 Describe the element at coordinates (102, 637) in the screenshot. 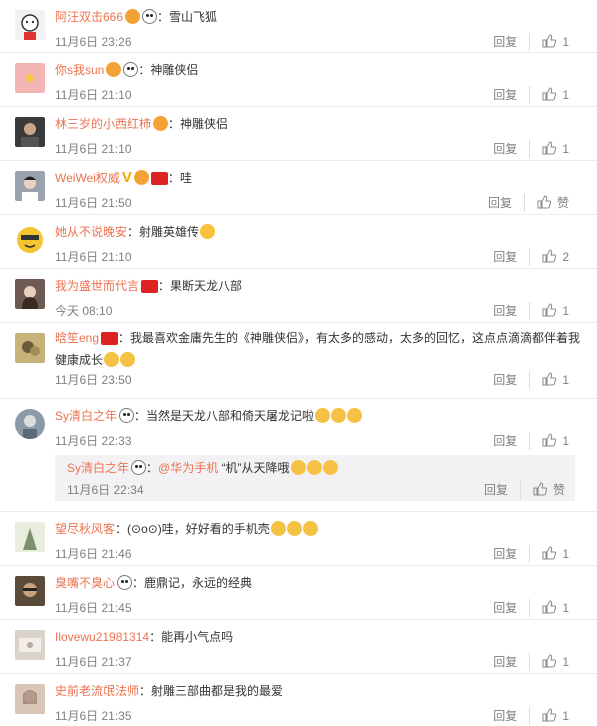

I see `username-link: Ilovewu21981314` at that location.